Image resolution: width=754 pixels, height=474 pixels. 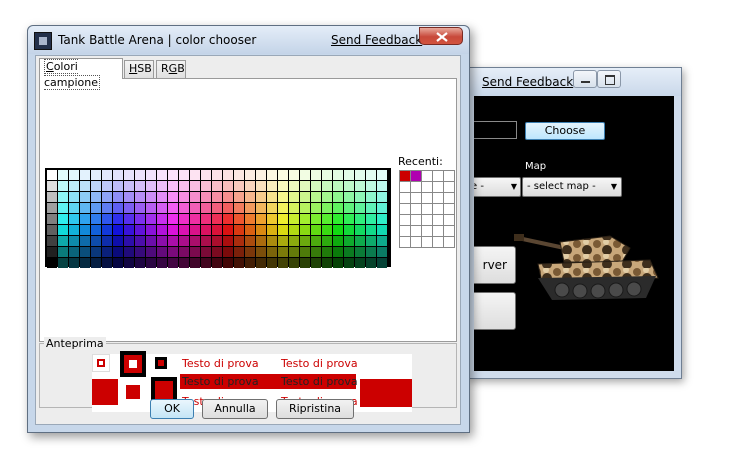 I want to click on recent-swatch-grid, so click(x=427, y=209).